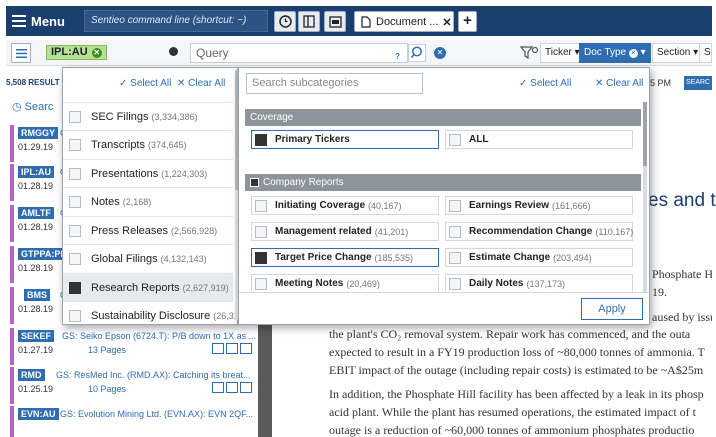 The height and width of the screenshot is (437, 716). Describe the element at coordinates (397, 56) in the screenshot. I see `help-icon: ?` at that location.